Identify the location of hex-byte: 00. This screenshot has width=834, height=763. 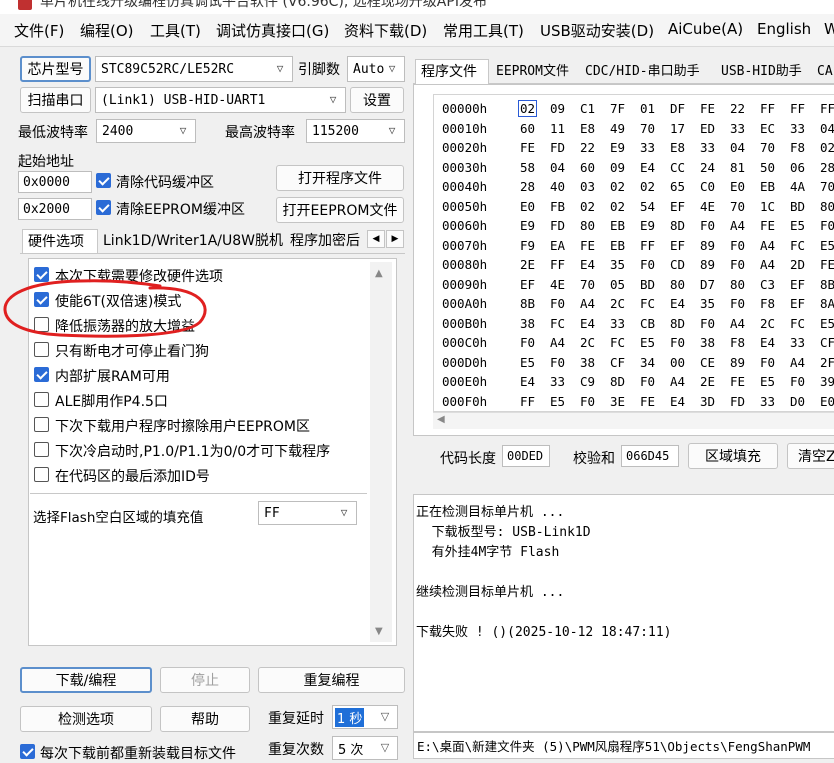
(677, 362).